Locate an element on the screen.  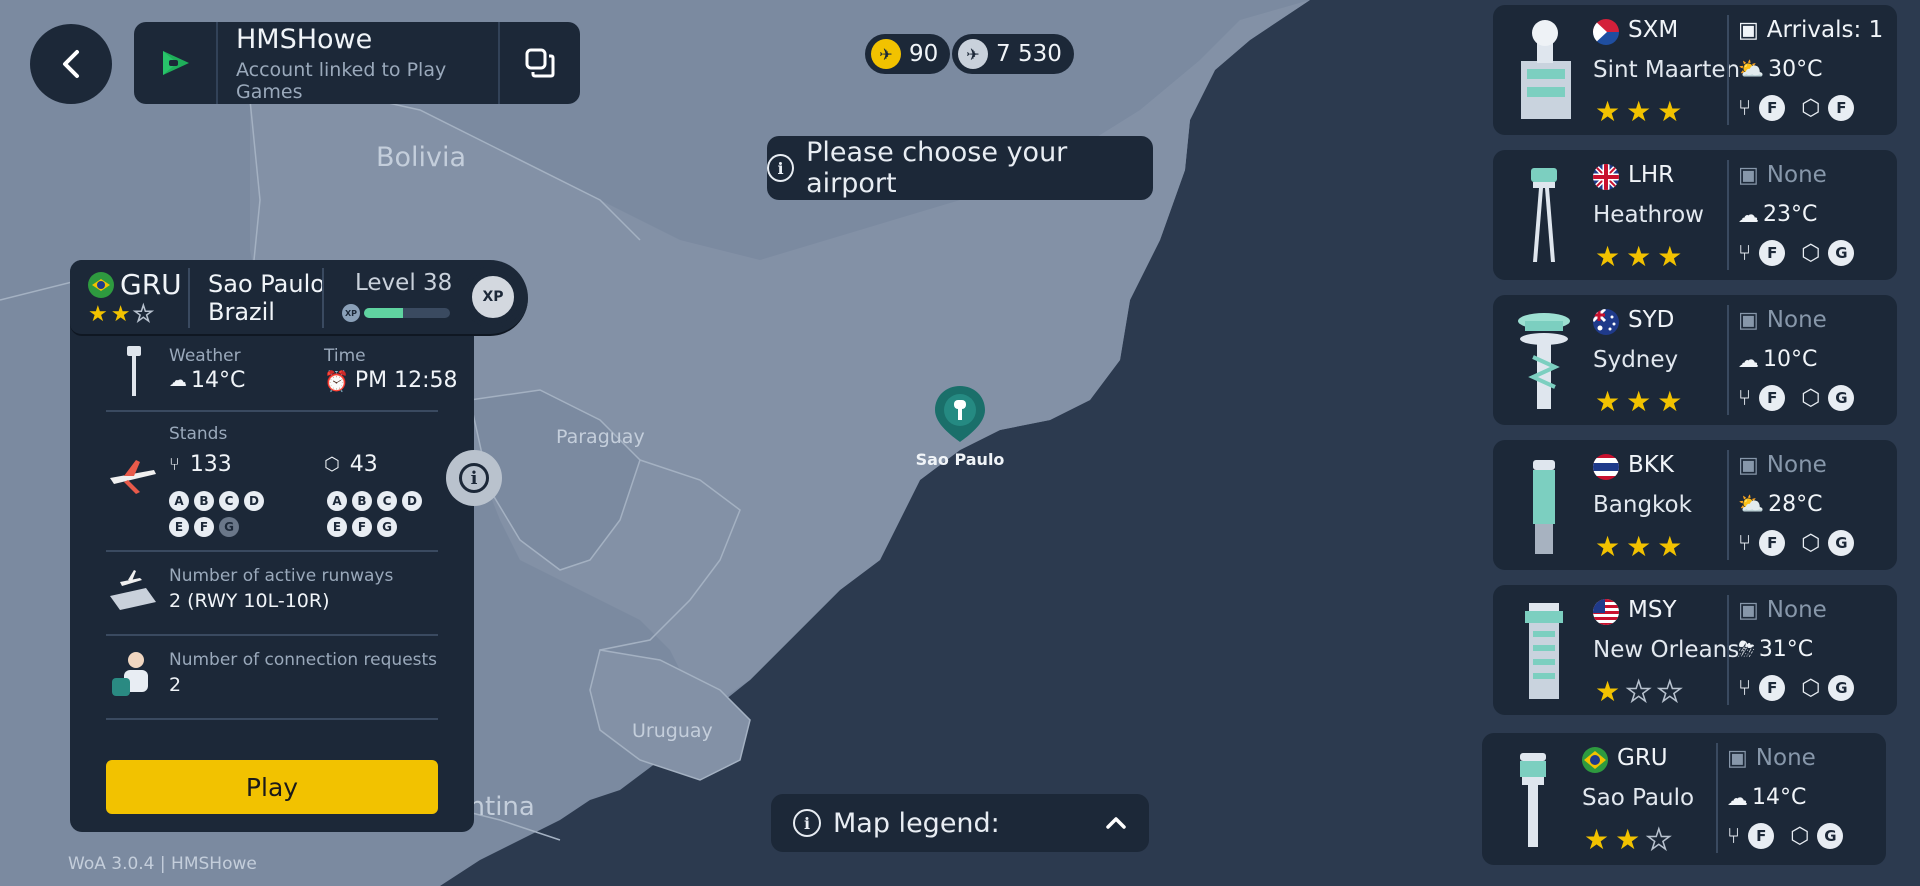
flag-th-icon is located at coordinates (1606, 467).